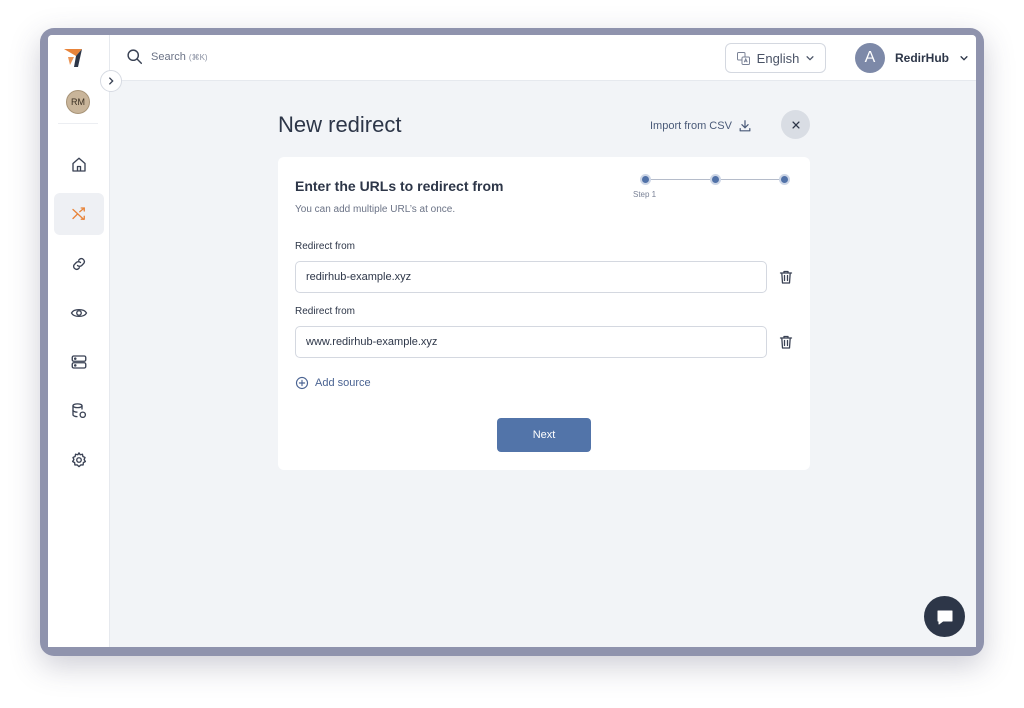  I want to click on user-menu: A RedirHub, so click(912, 58).